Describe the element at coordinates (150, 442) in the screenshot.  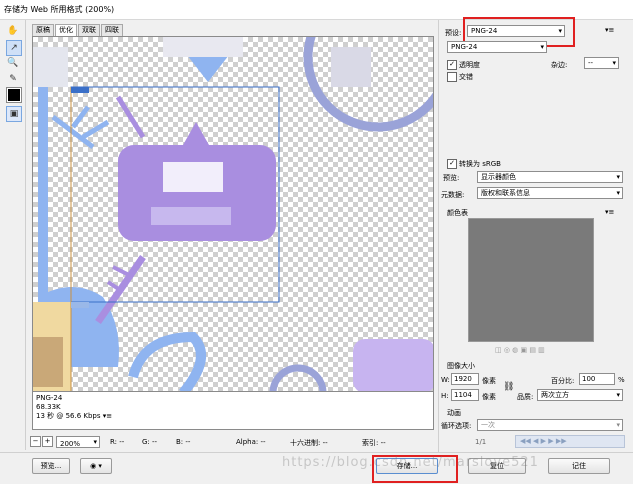
I see `green-readout: G: --` at that location.